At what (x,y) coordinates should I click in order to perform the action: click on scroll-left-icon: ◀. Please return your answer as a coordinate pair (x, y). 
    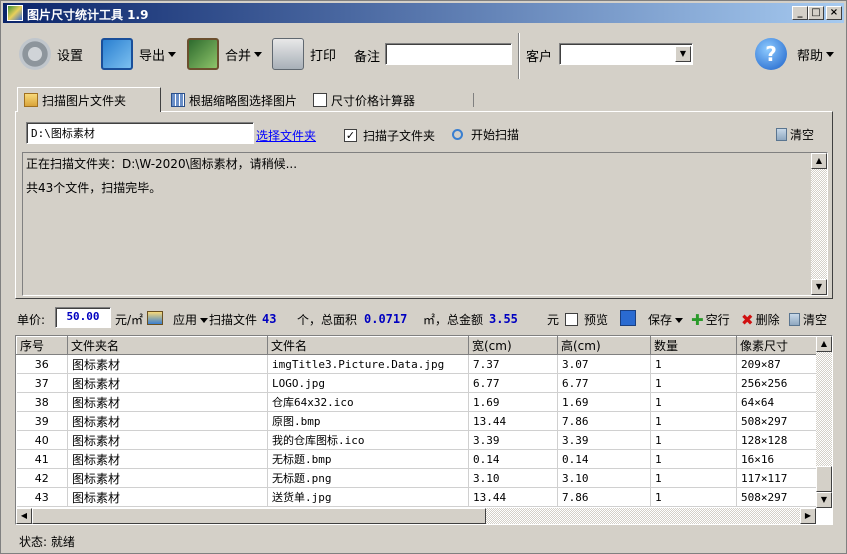
    Looking at the image, I should click on (24, 516).